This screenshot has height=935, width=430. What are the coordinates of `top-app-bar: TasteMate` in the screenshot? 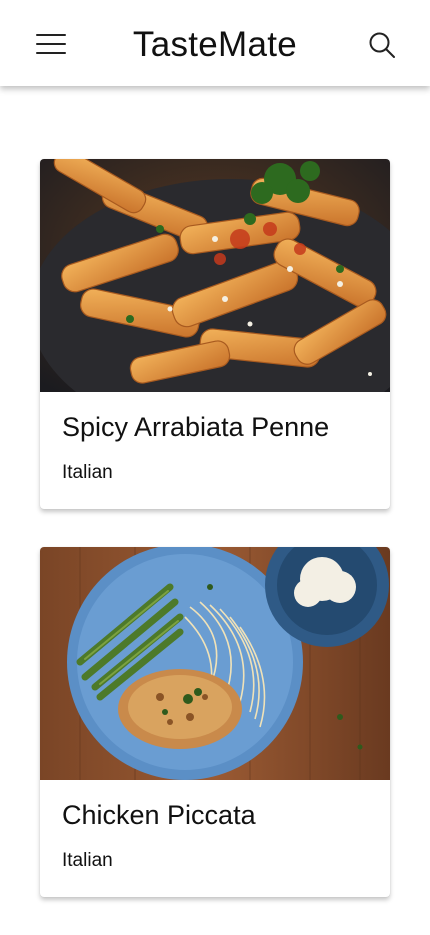 It's located at (215, 43).